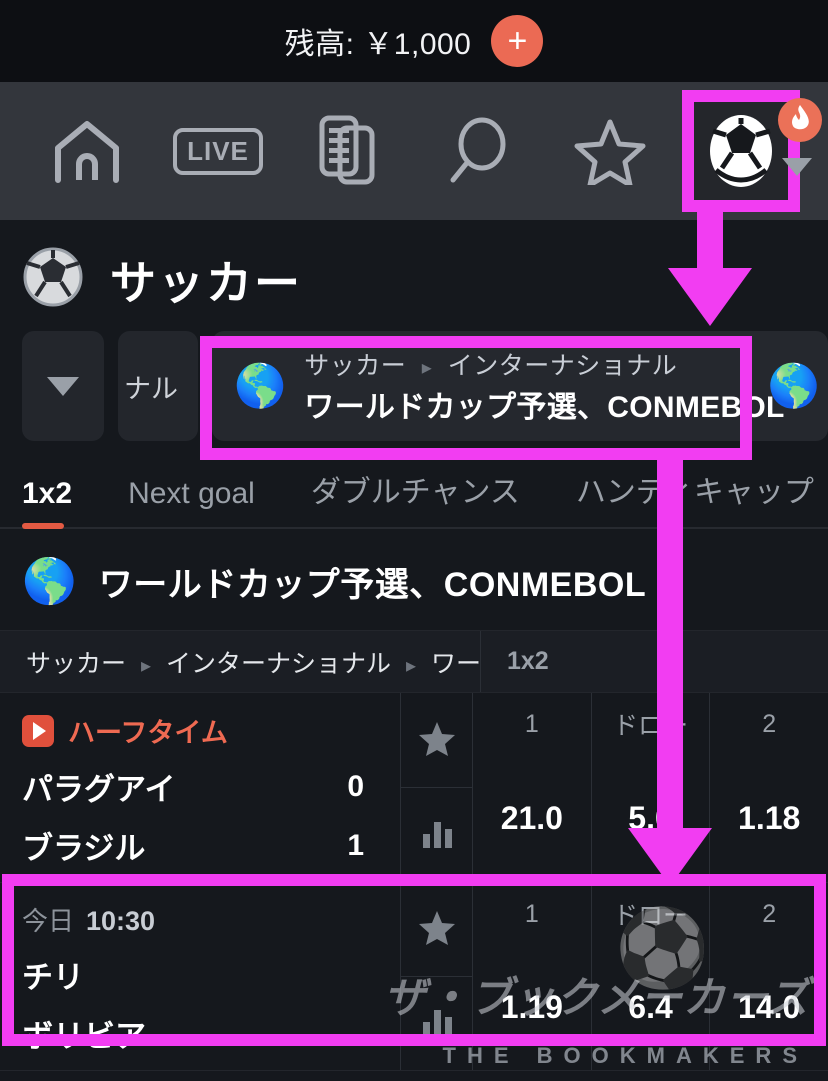 The height and width of the screenshot is (1081, 828). Describe the element at coordinates (531, 723) in the screenshot. I see `odds-header-1: 1` at that location.